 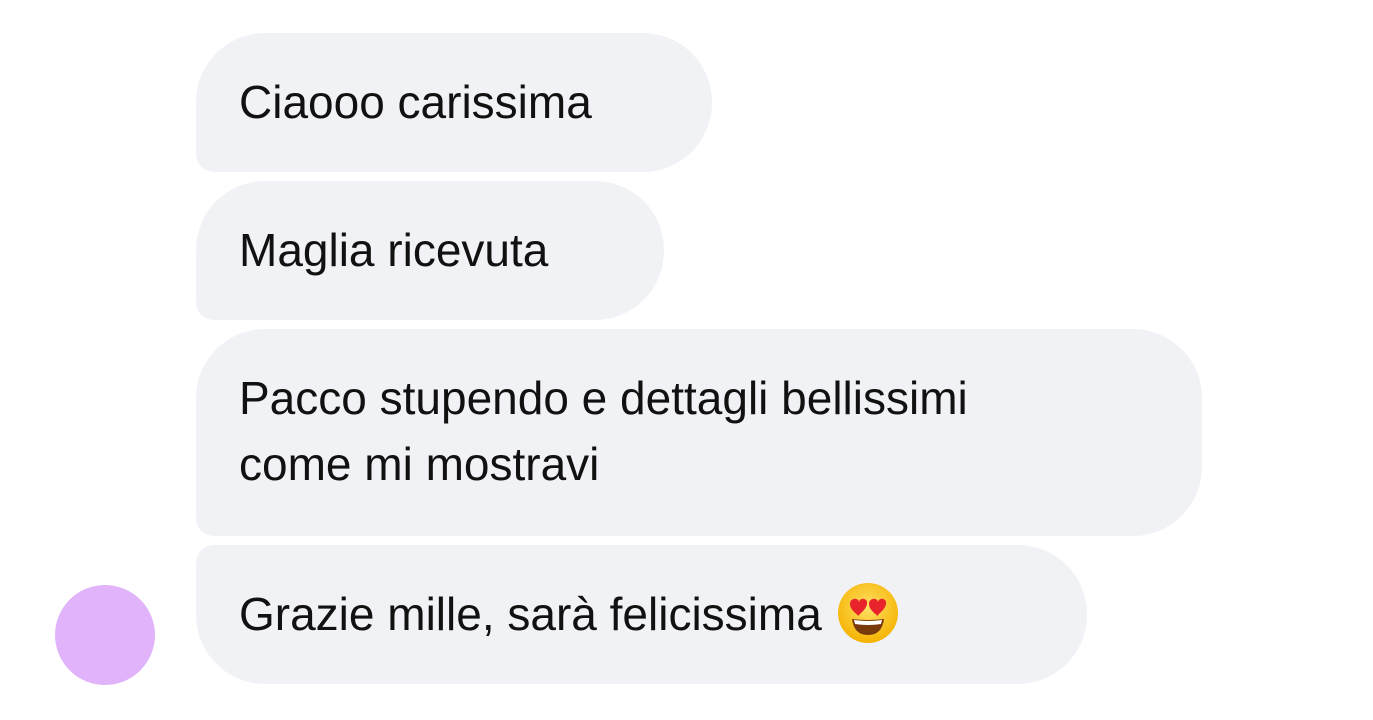 What do you see at coordinates (530, 614) in the screenshot?
I see `message-text: Grazie mille, sarà felicissima` at bounding box center [530, 614].